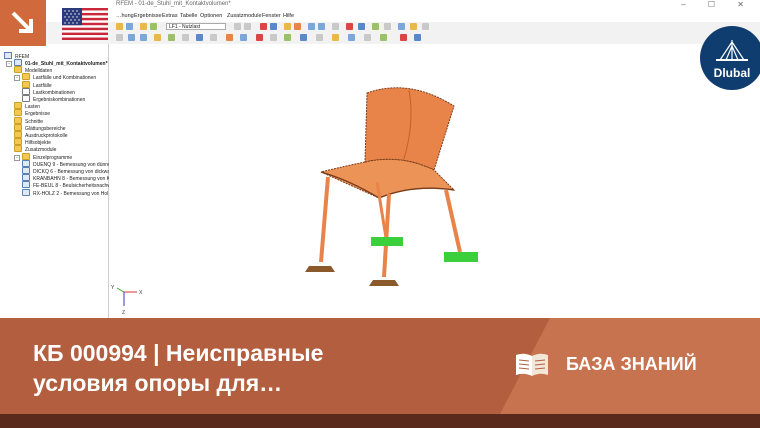  I want to click on select-icon, so click(119, 37).